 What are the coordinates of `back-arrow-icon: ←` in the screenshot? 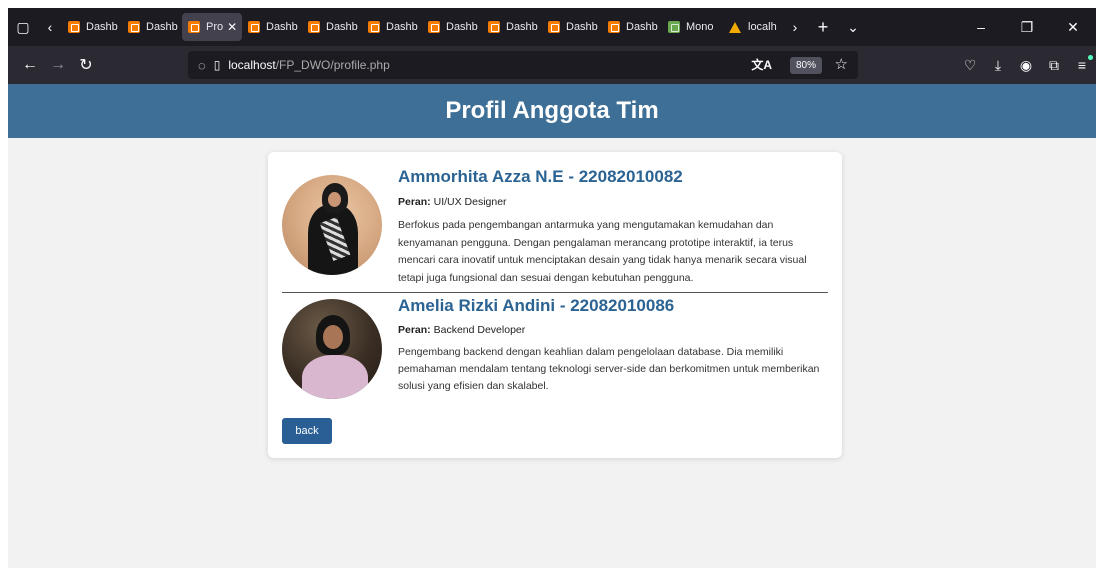 It's located at (30, 65).